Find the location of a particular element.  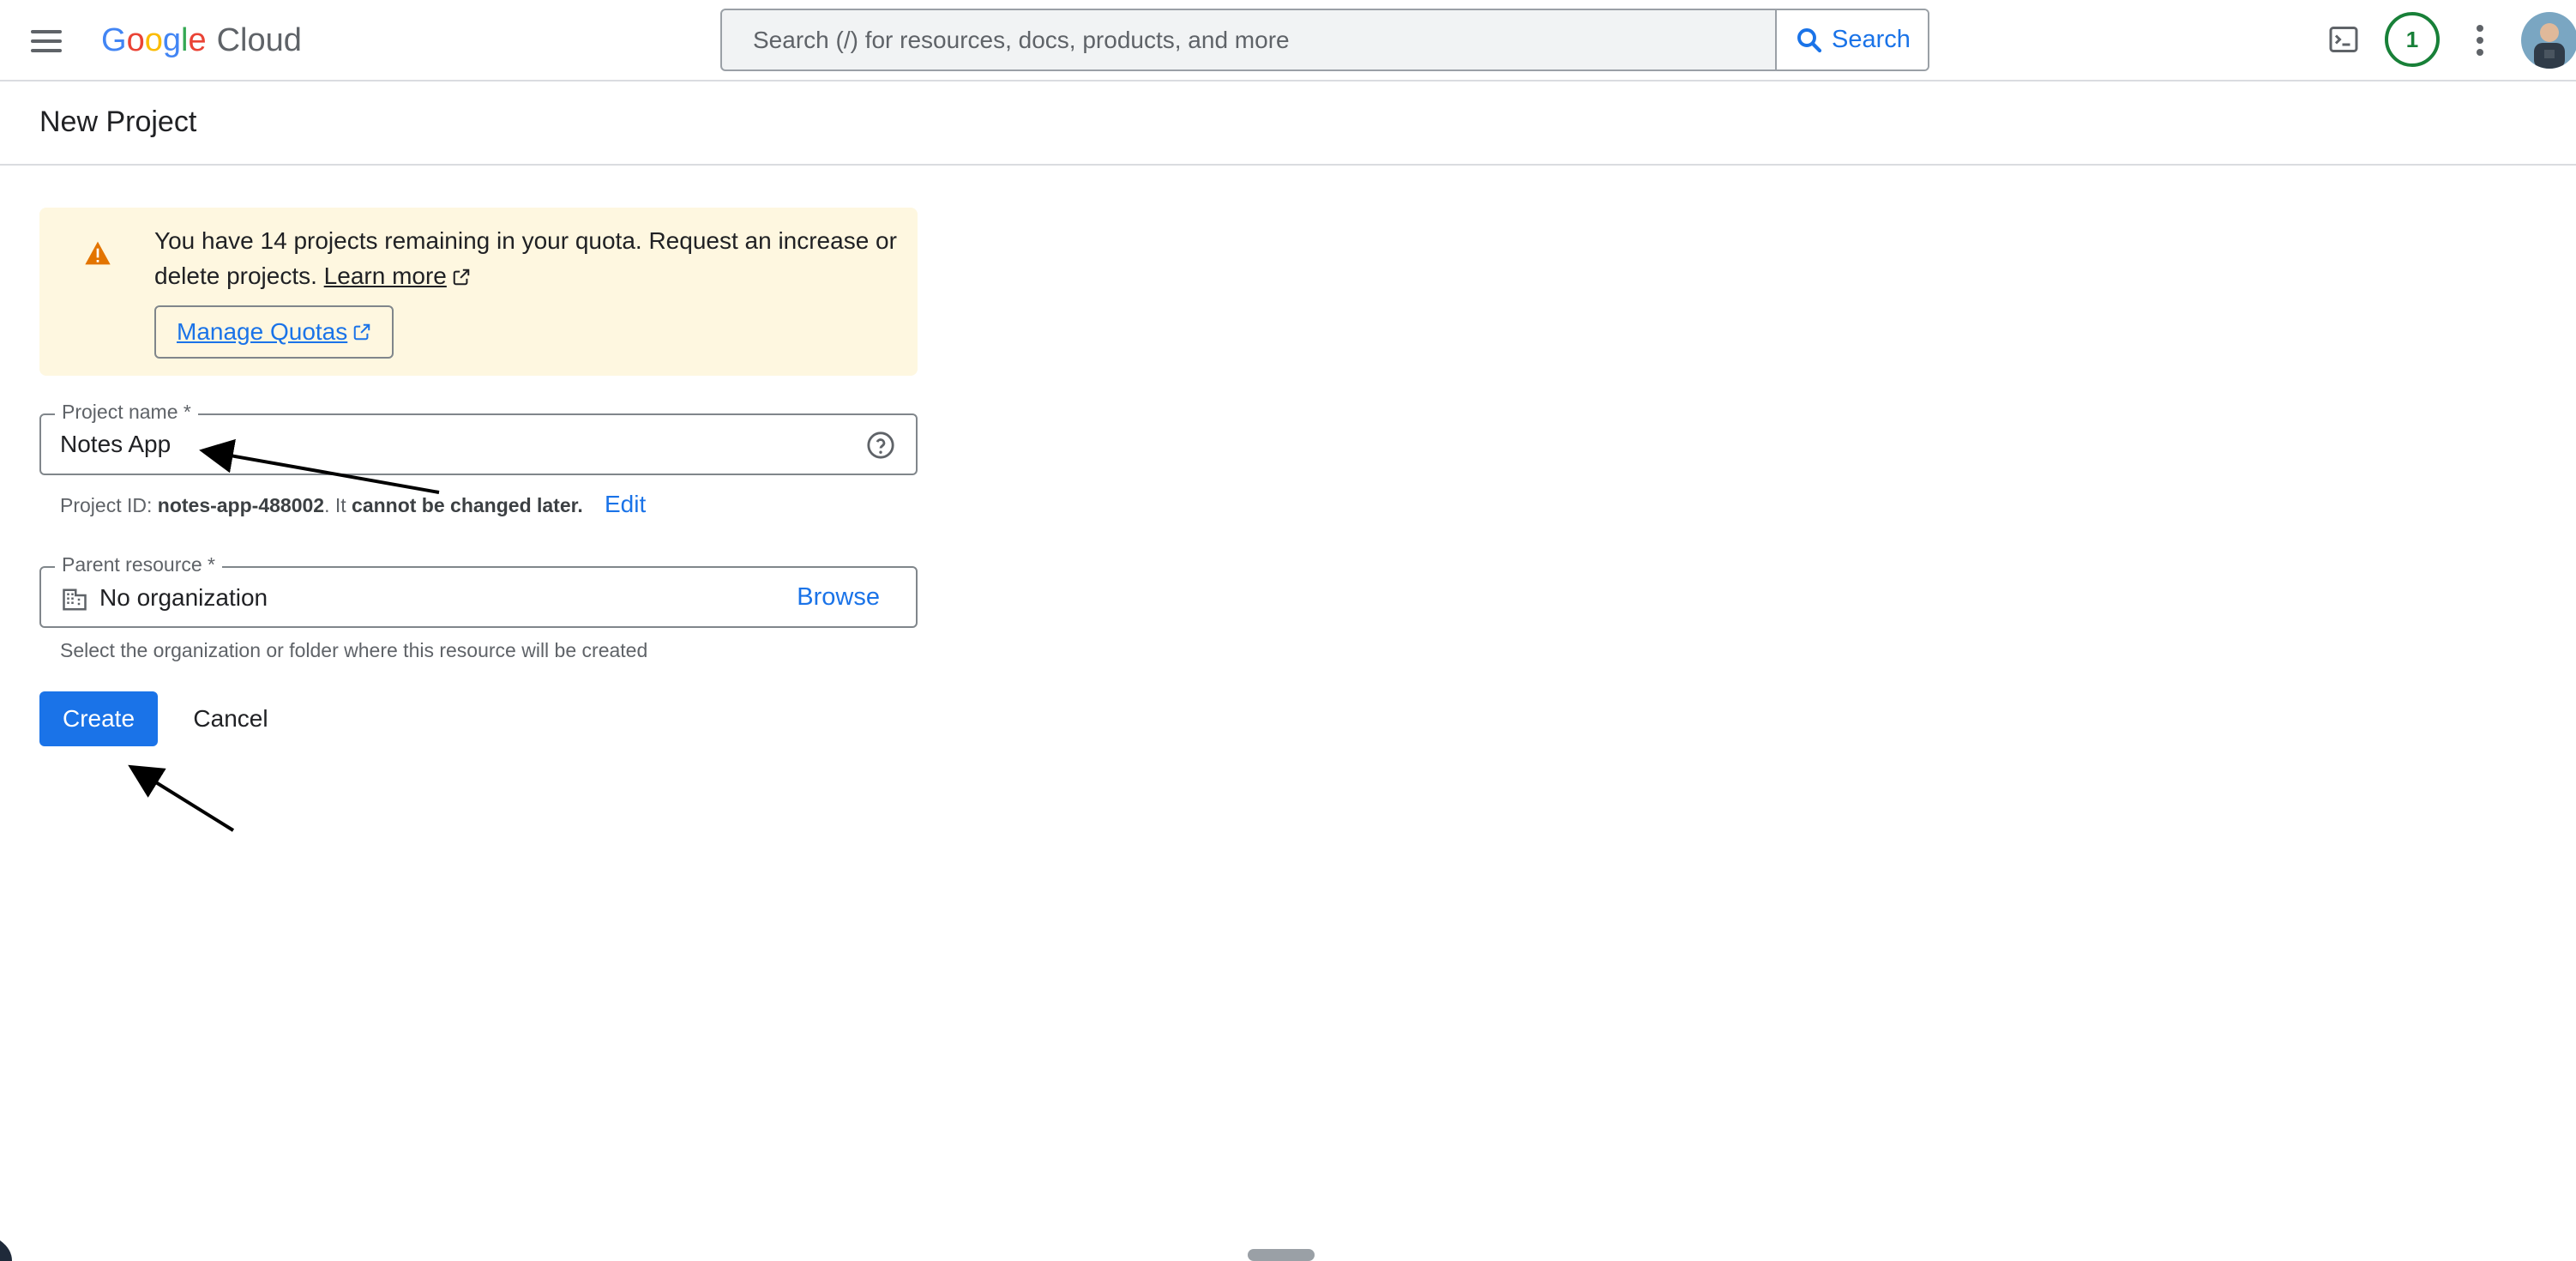

cancel-button: Cancel is located at coordinates (230, 718).